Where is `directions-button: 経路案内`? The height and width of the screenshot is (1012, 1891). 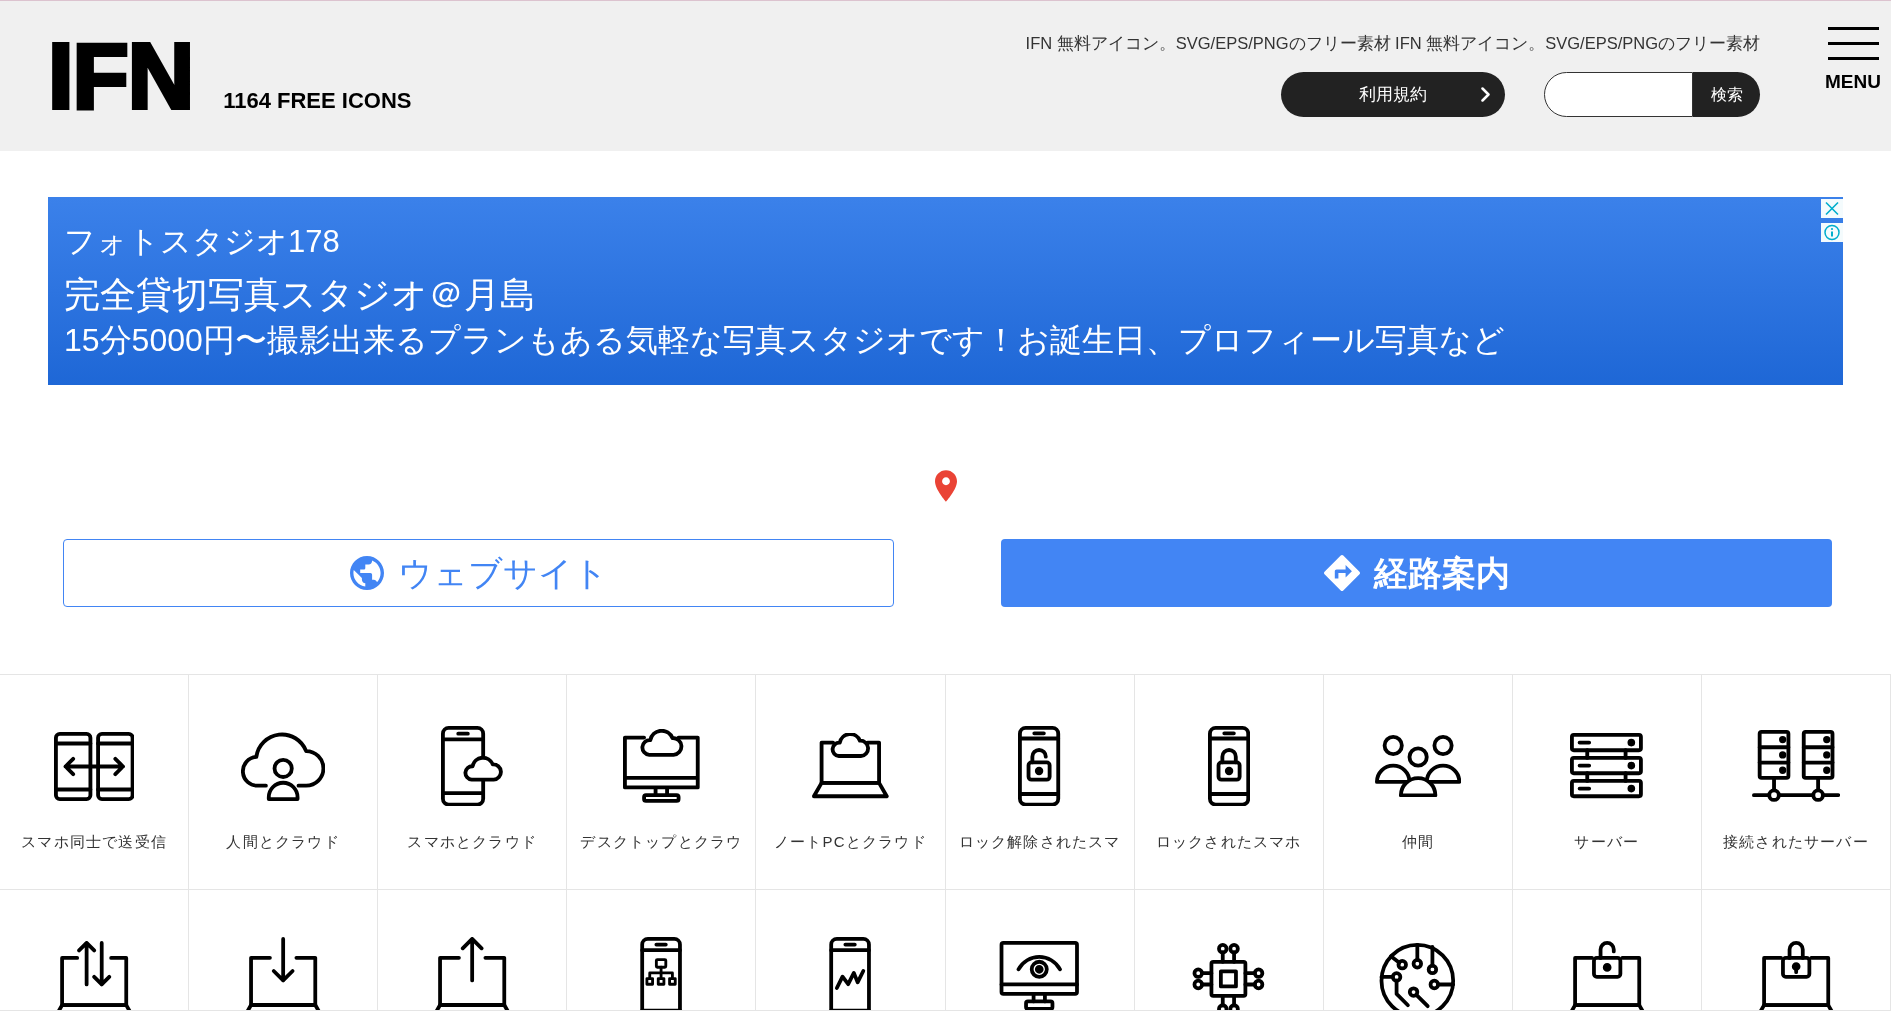
directions-button: 経路案内 is located at coordinates (1416, 573).